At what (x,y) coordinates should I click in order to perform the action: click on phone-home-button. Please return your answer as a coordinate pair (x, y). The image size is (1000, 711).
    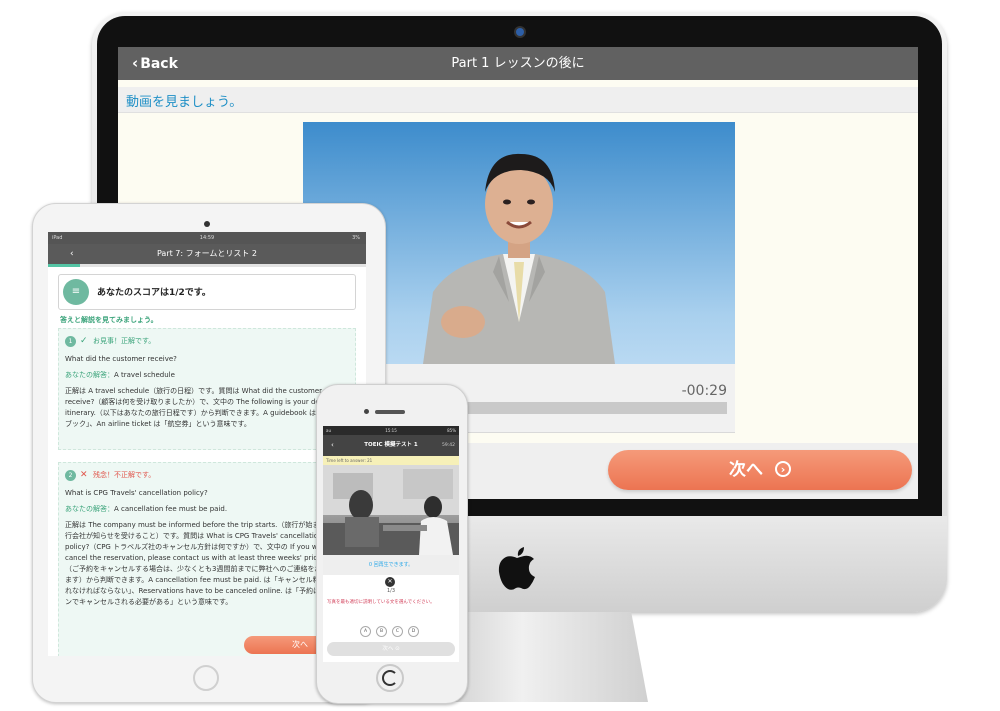
    Looking at the image, I should click on (390, 678).